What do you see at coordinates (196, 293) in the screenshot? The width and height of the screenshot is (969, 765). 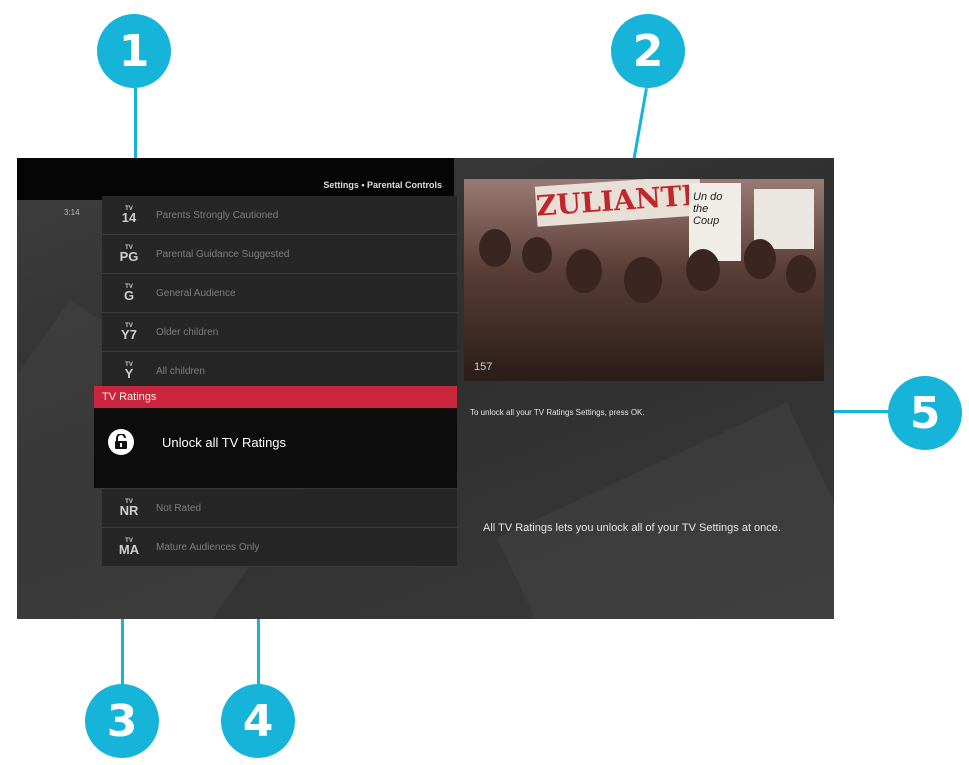 I see `rating-label: General Audience` at bounding box center [196, 293].